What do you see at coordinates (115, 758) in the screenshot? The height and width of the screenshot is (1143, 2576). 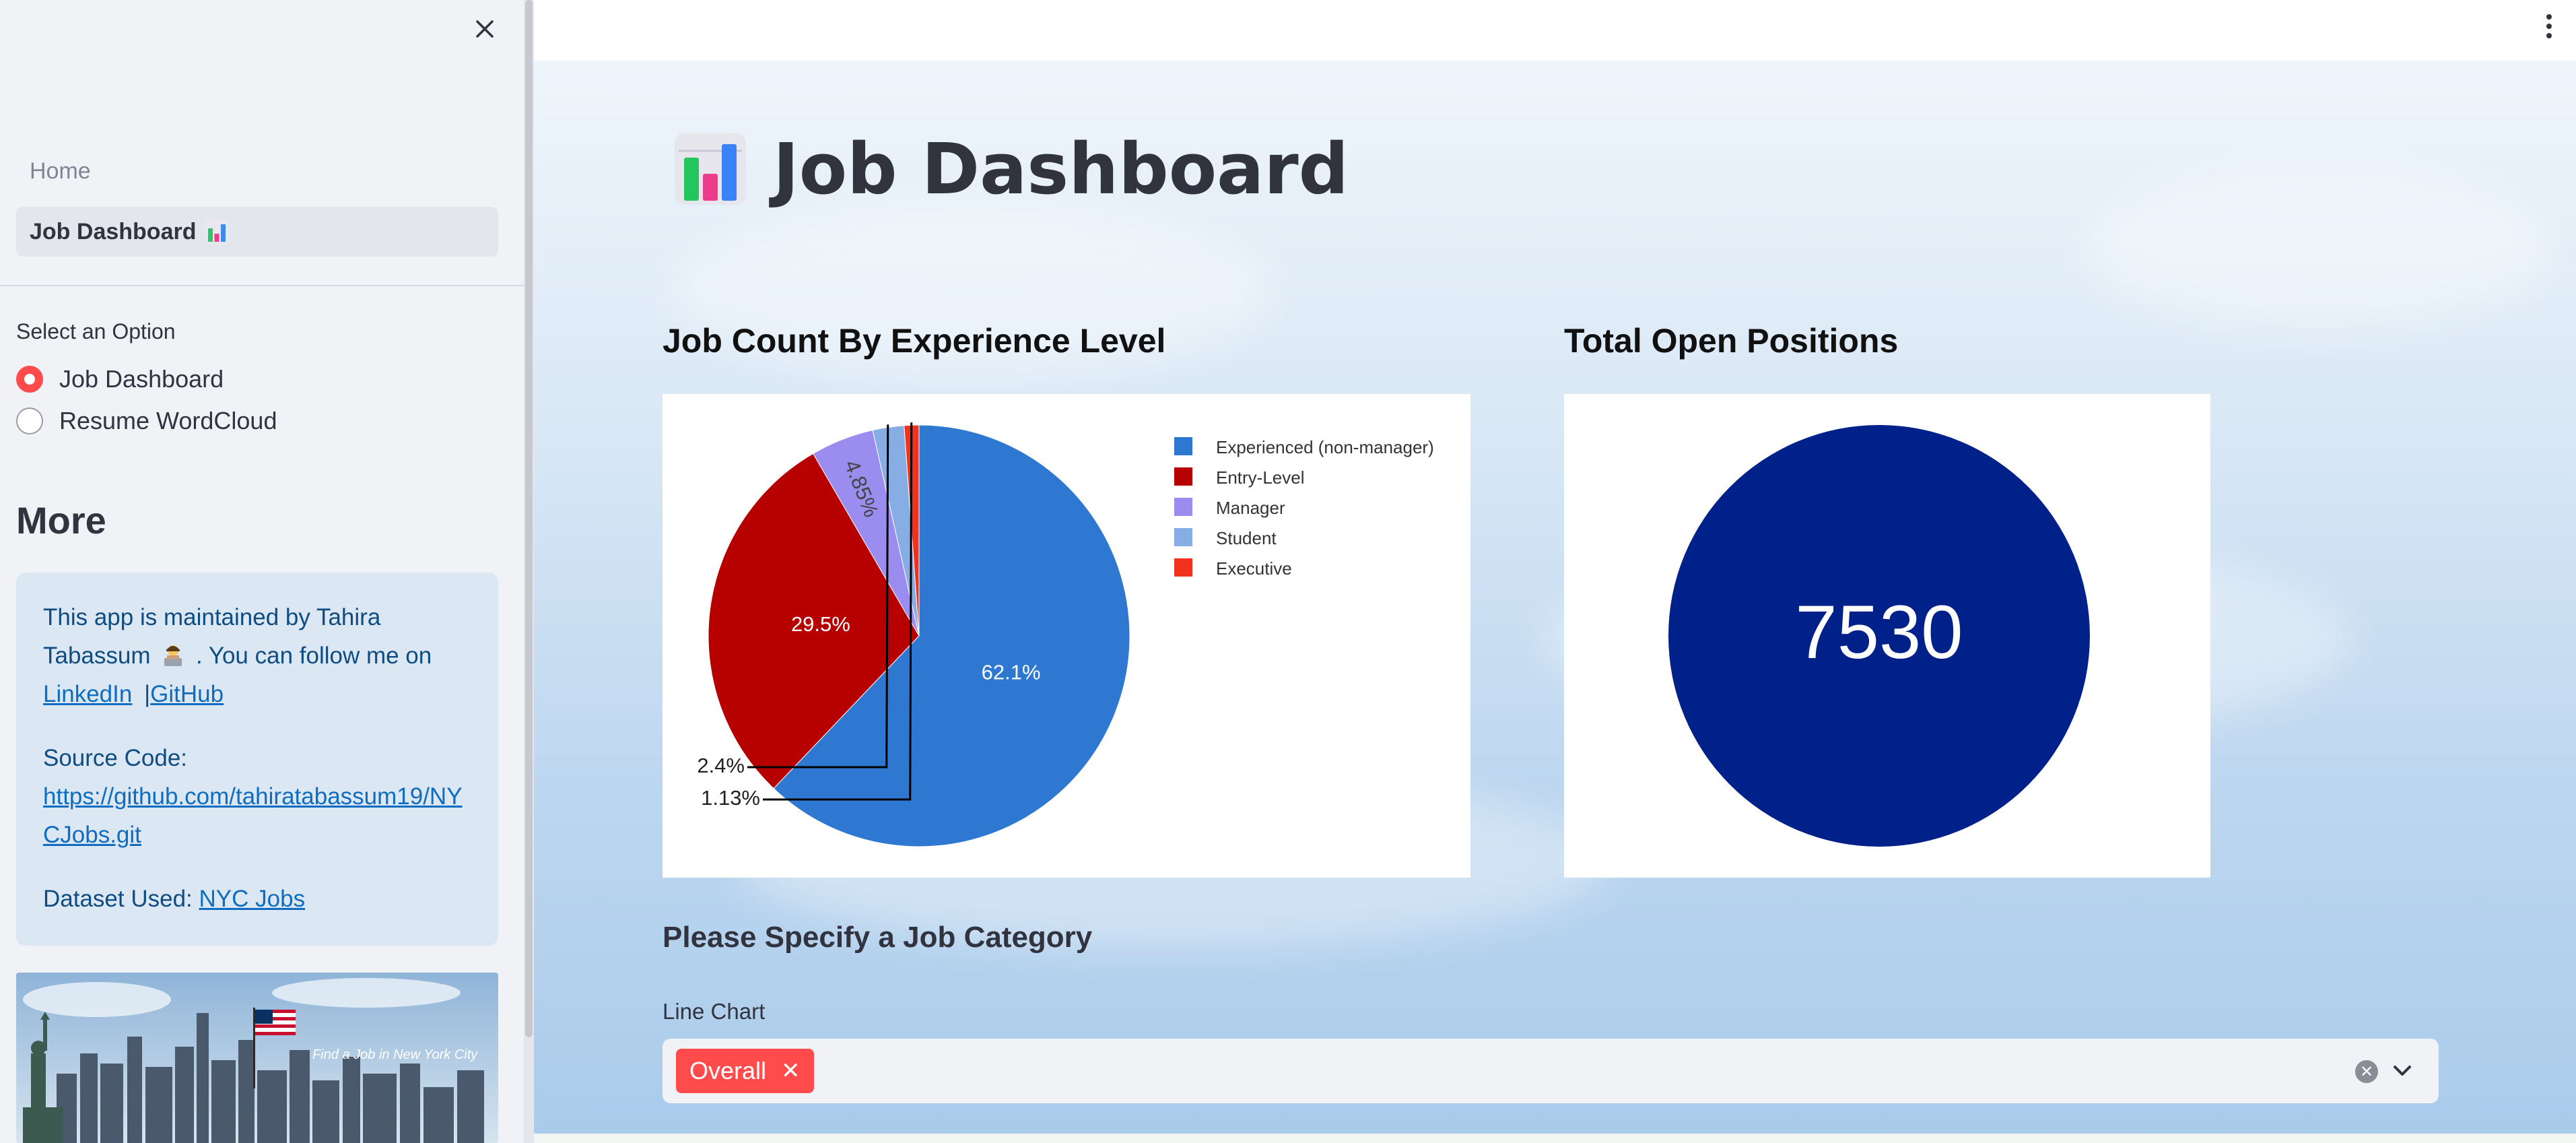 I see `source-code-label: Source Code:` at bounding box center [115, 758].